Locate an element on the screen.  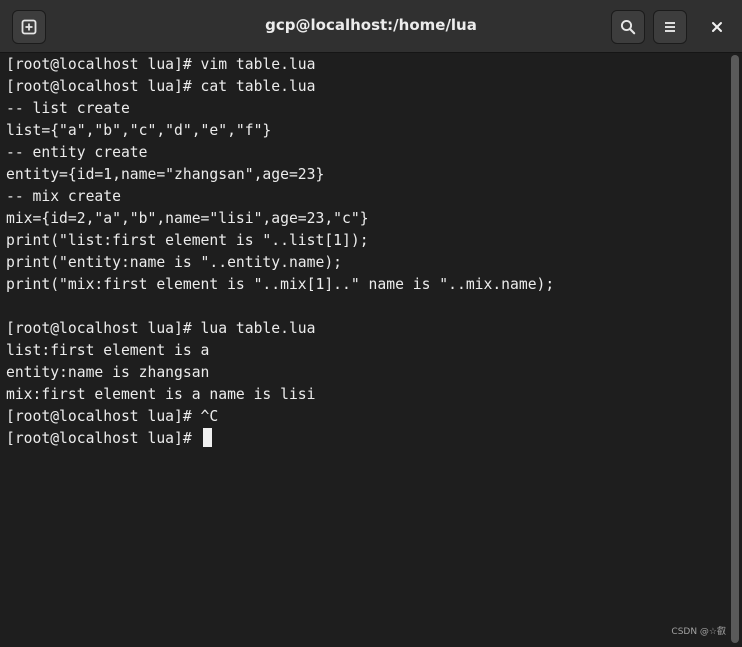
terminal-line: -- mix create is located at coordinates (63, 196).